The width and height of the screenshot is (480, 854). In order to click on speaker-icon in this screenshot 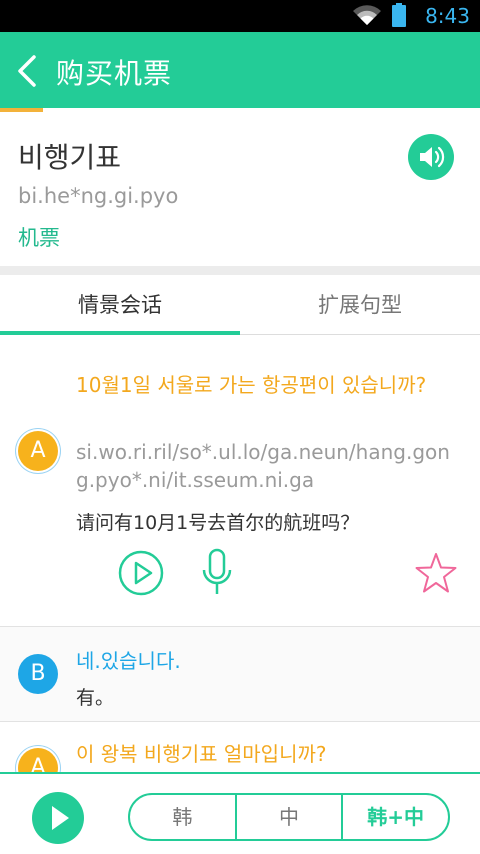, I will do `click(432, 157)`.